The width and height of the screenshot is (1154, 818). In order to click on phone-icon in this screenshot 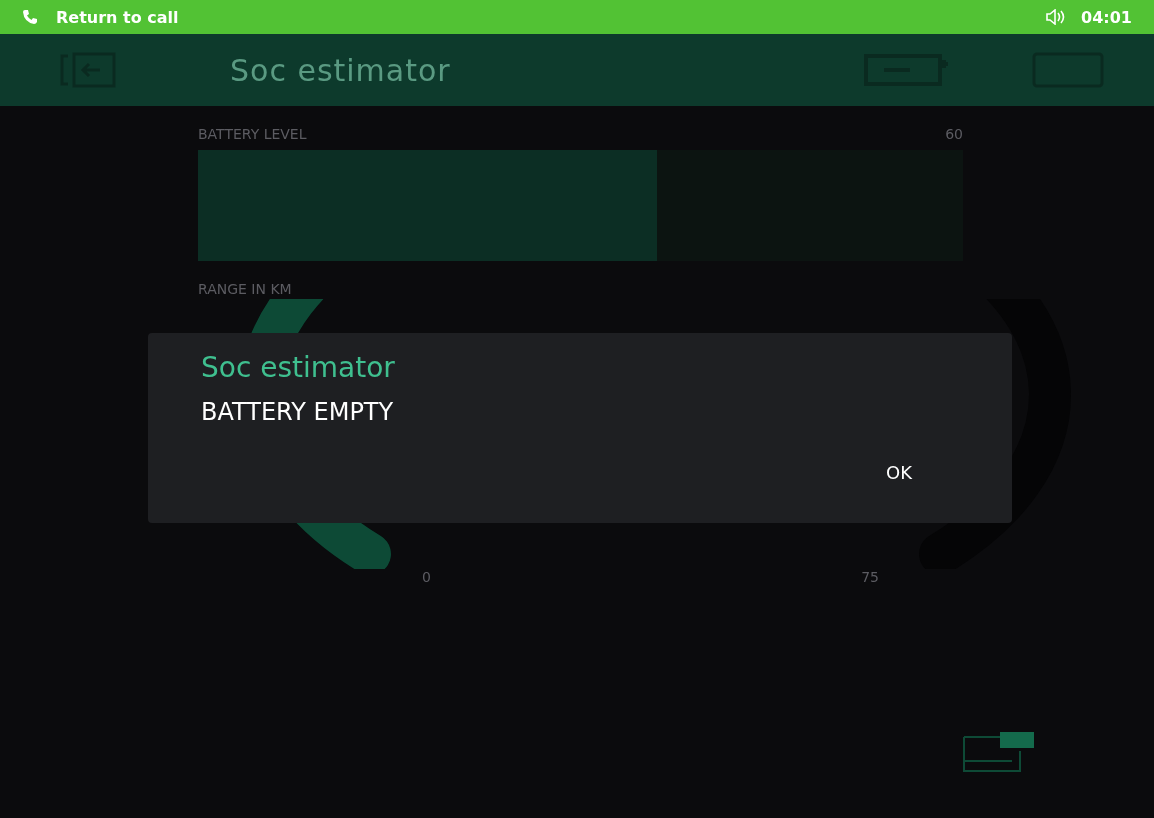, I will do `click(30, 17)`.